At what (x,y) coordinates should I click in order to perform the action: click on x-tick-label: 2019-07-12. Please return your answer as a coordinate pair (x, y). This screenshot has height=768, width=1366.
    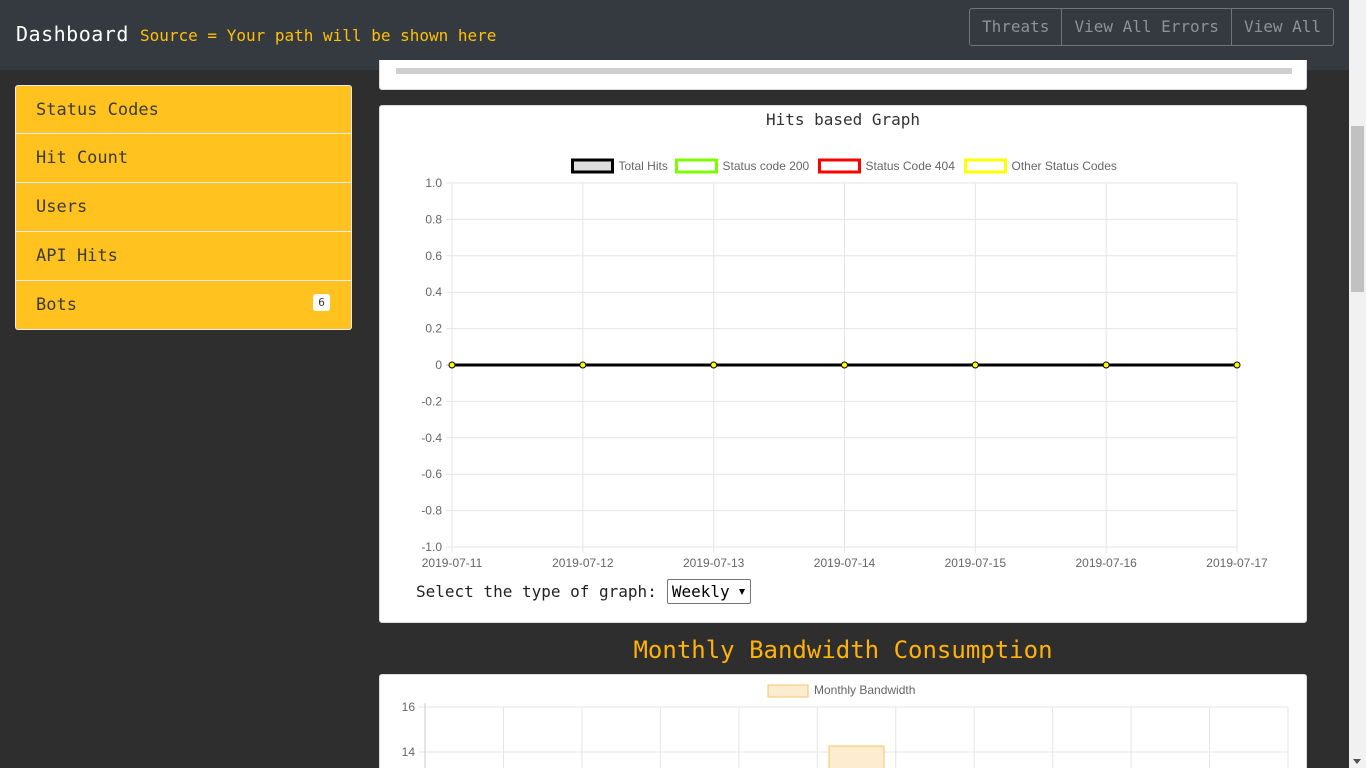
    Looking at the image, I should click on (583, 563).